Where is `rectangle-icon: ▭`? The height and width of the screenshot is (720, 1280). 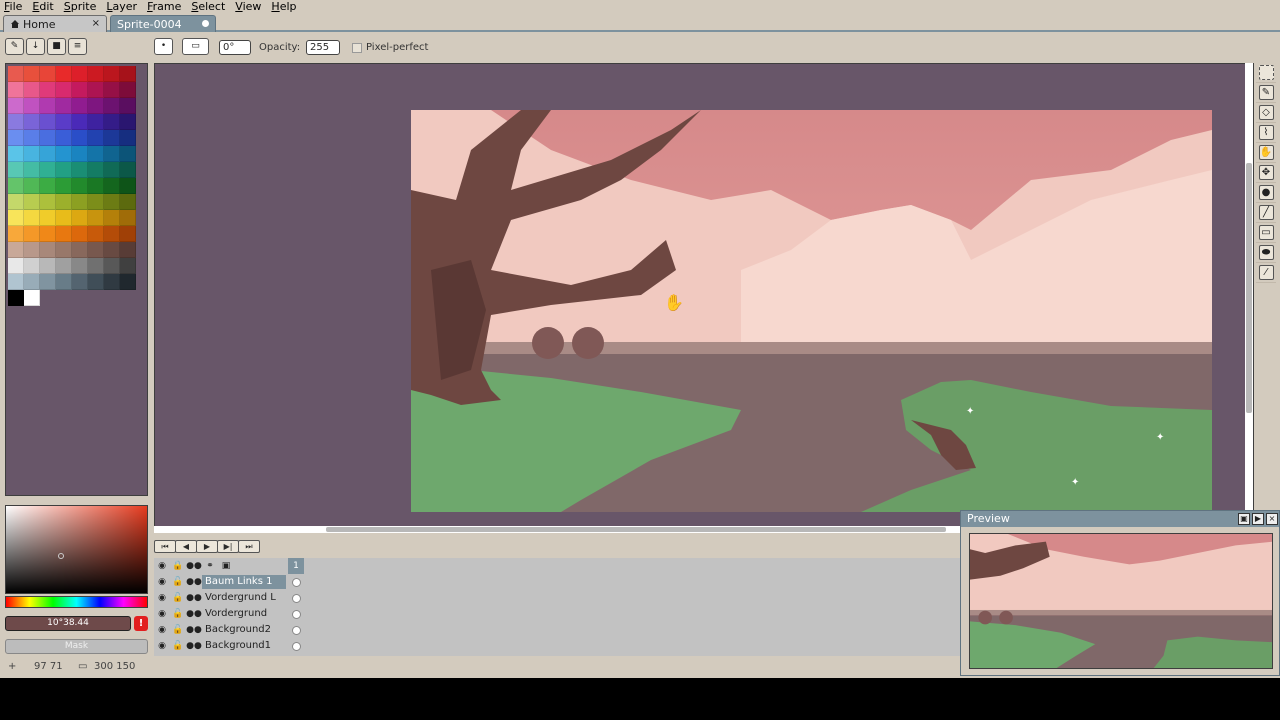
rectangle-icon: ▭ is located at coordinates (1266, 233).